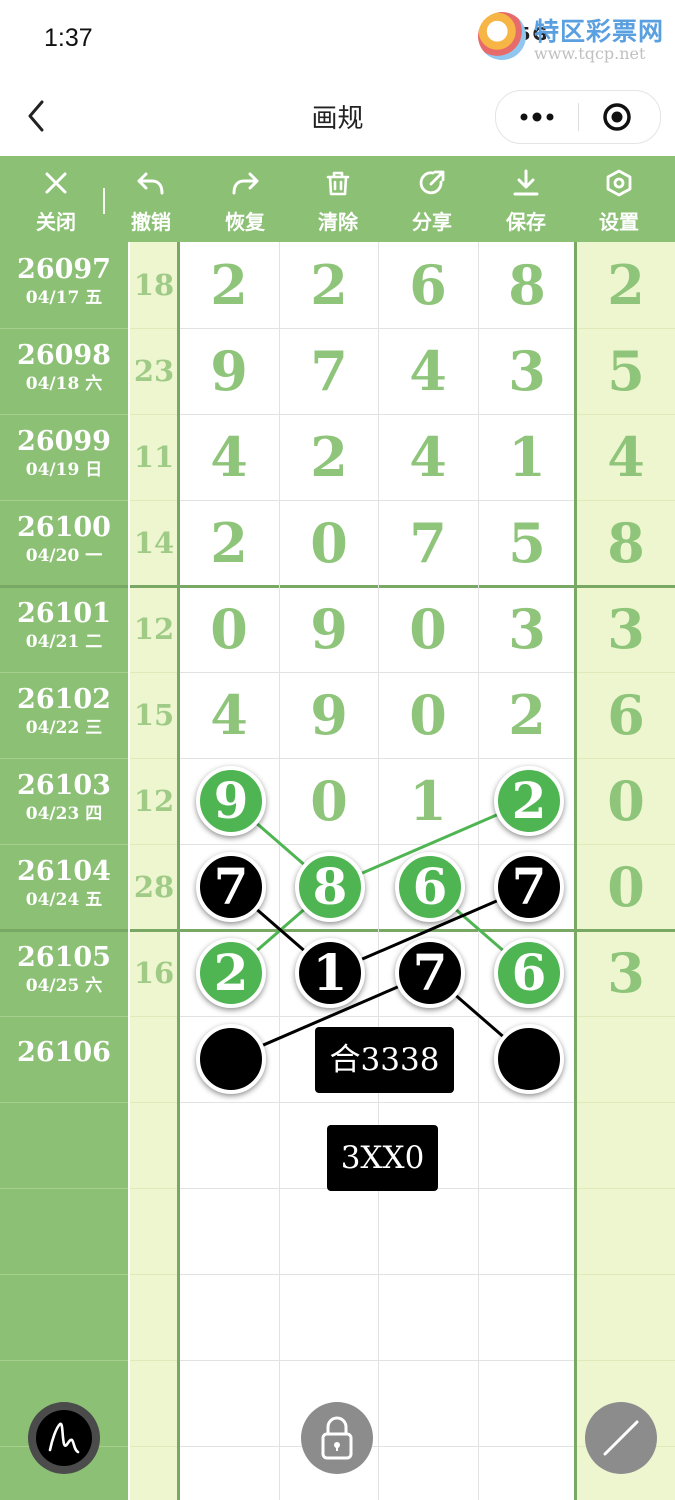 The width and height of the screenshot is (675, 1500). What do you see at coordinates (245, 183) in the screenshot?
I see `redo-icon` at bounding box center [245, 183].